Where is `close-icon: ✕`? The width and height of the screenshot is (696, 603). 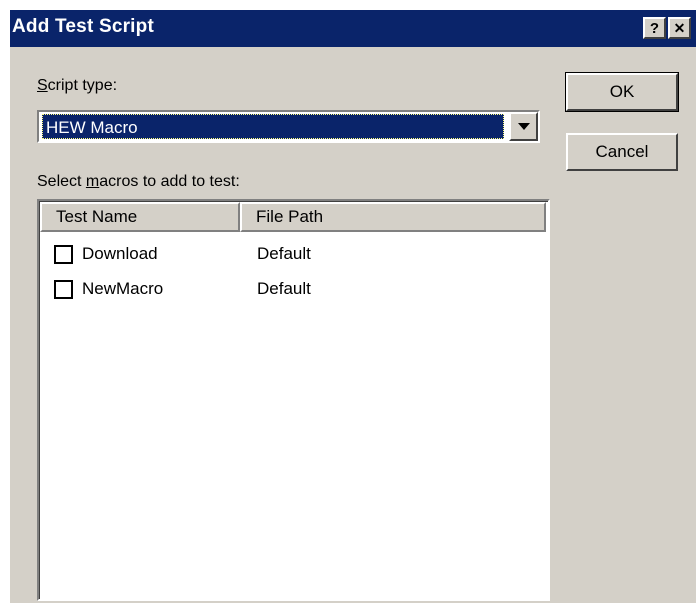 close-icon: ✕ is located at coordinates (679, 27).